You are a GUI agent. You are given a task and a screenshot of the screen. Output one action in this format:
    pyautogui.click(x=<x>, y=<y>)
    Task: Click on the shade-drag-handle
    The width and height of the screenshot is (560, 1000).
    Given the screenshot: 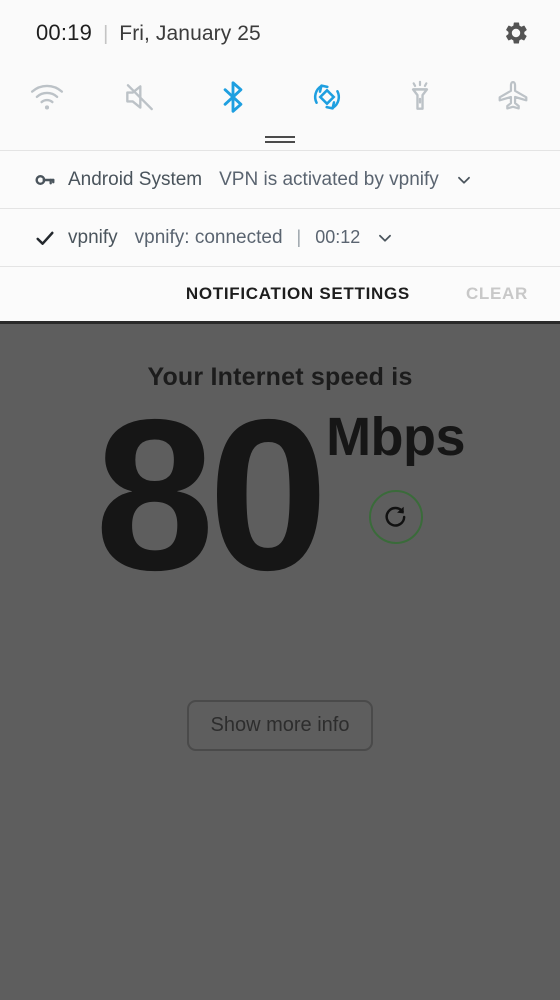 What is the action you would take?
    pyautogui.click(x=280, y=139)
    